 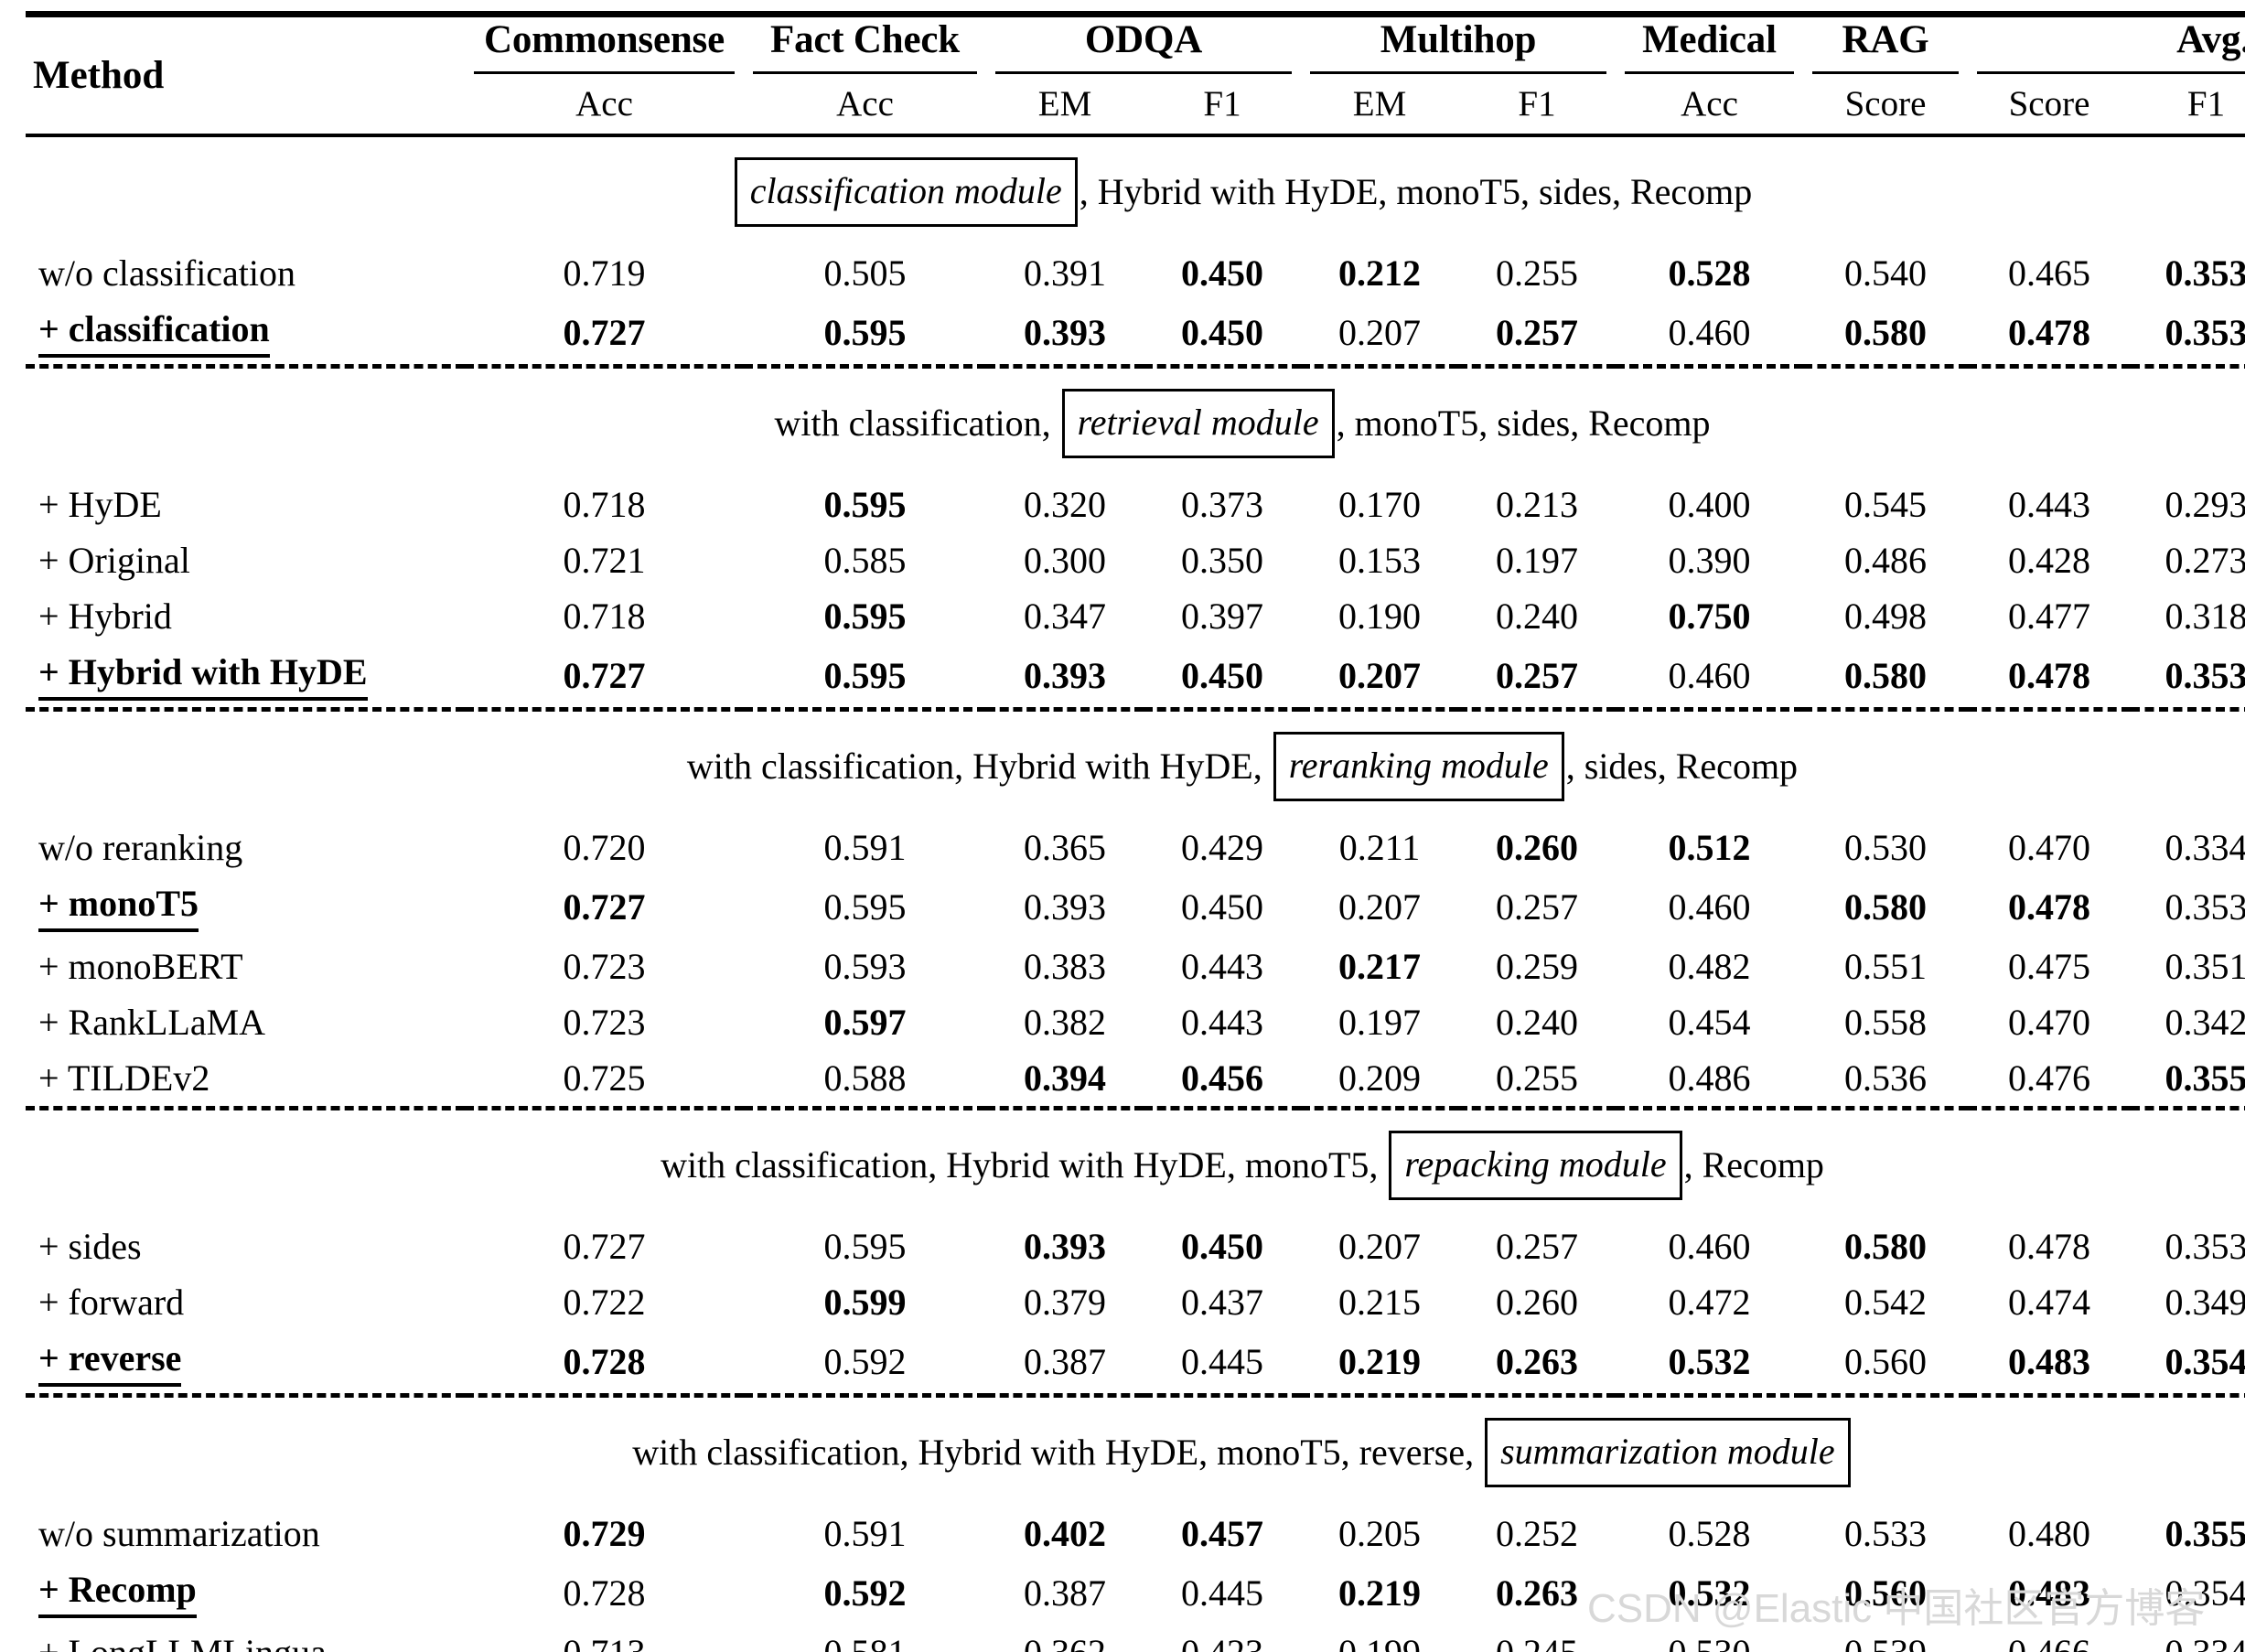 What do you see at coordinates (865, 1638) in the screenshot?
I see `table-cell-value: 0.581` at bounding box center [865, 1638].